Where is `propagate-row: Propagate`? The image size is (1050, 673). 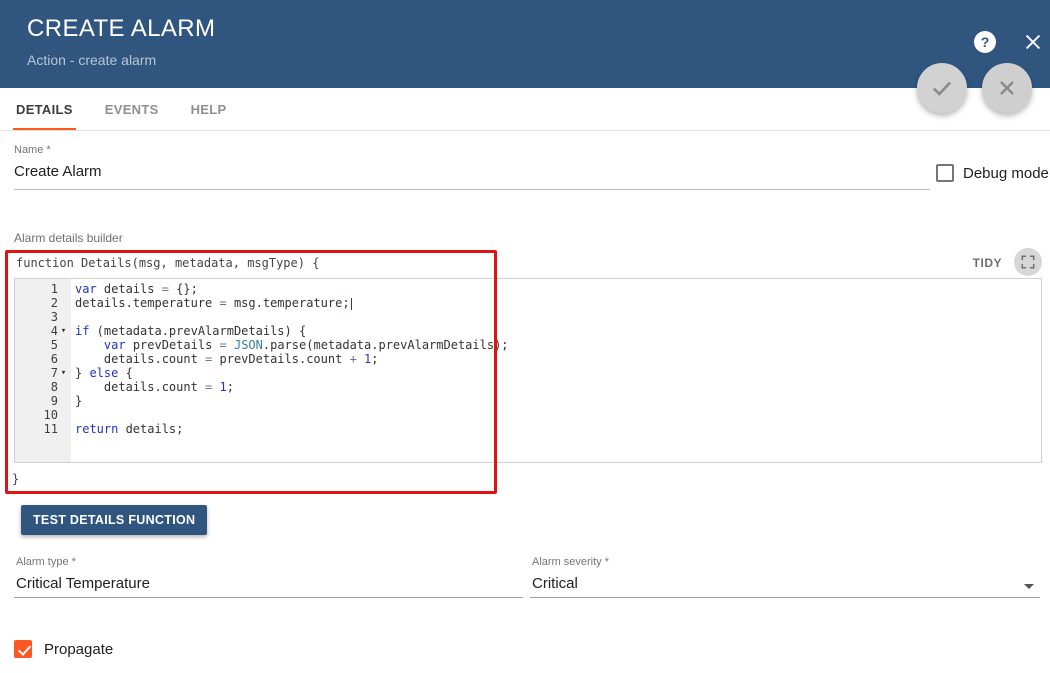
propagate-row: Propagate is located at coordinates (63, 649).